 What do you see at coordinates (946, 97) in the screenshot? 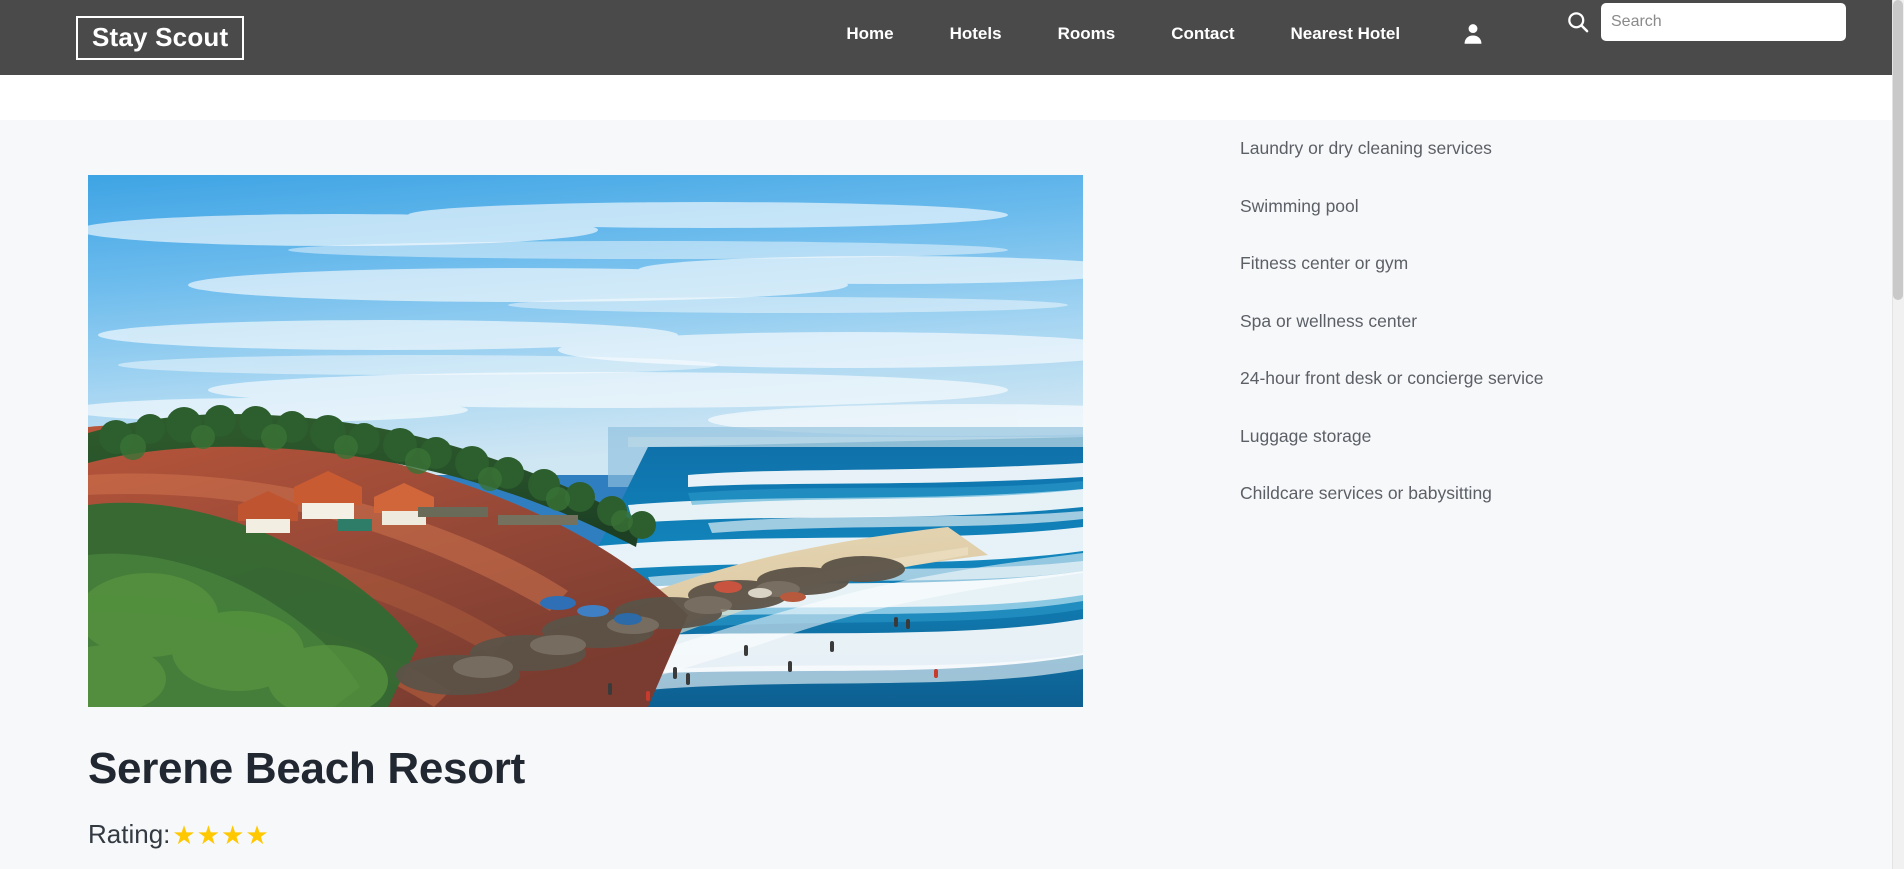
I see `header-white-strip` at bounding box center [946, 97].